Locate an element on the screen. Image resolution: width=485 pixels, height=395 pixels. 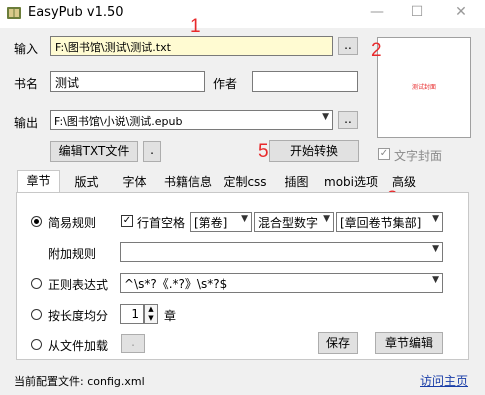
regex-combo: ^\s*?《.*?》\s*?$ ▼ is located at coordinates (281, 283).